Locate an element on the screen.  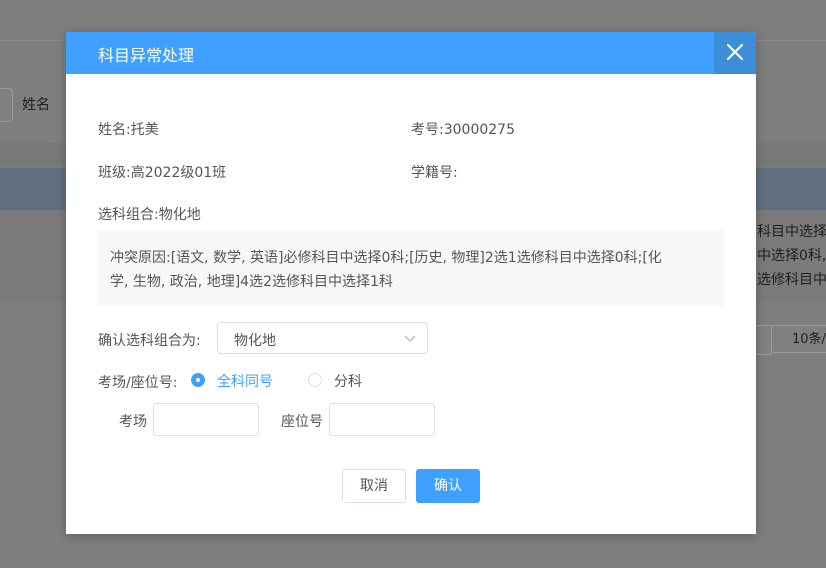
seat-mode-label: 考场/座位号: is located at coordinates (138, 383).